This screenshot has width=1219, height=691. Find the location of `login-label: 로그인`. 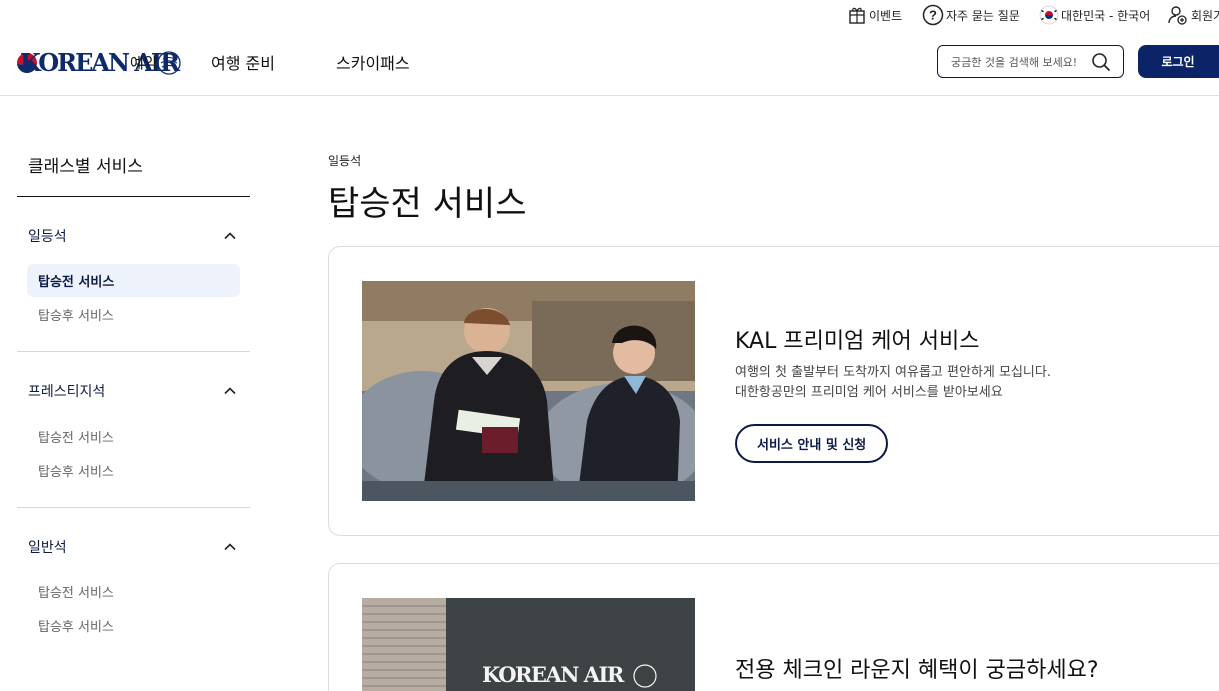

login-label: 로그인 is located at coordinates (1178, 62).